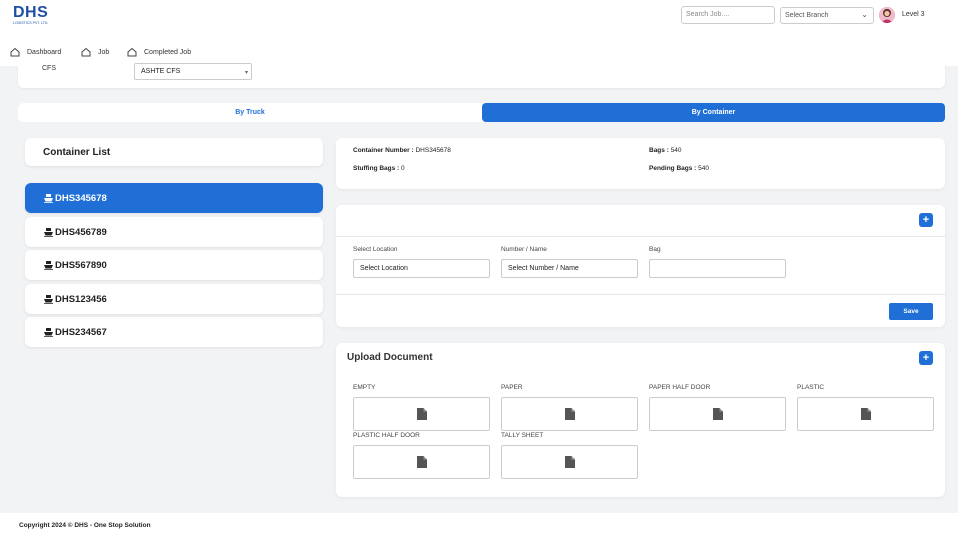  Describe the element at coordinates (640, 163) in the screenshot. I see `container-info-card` at that location.